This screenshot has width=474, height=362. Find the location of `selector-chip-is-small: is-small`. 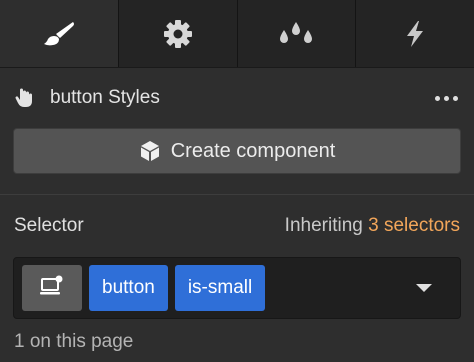

selector-chip-is-small: is-small is located at coordinates (220, 288).